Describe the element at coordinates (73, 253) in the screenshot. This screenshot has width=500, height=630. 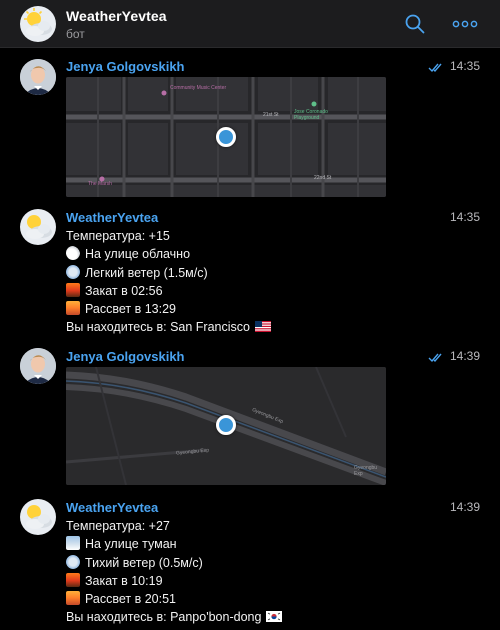
I see `cloud-icon` at that location.